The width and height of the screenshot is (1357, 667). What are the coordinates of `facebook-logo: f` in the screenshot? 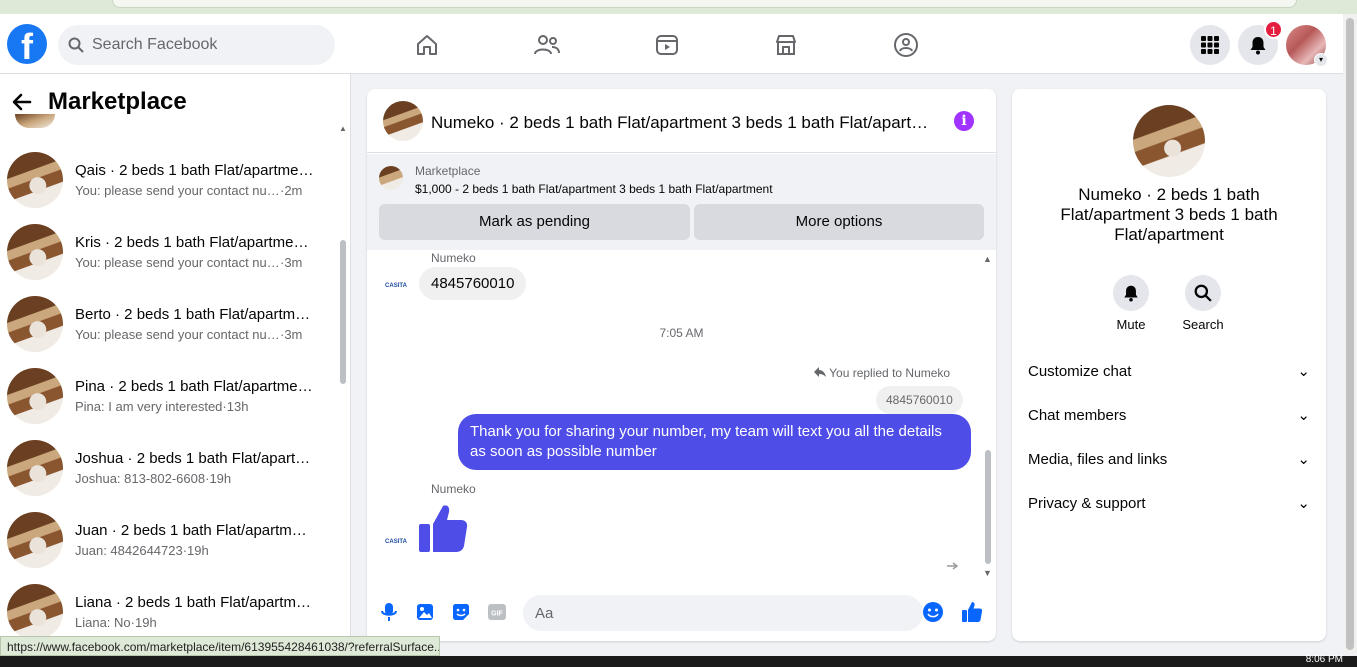 It's located at (27, 44).